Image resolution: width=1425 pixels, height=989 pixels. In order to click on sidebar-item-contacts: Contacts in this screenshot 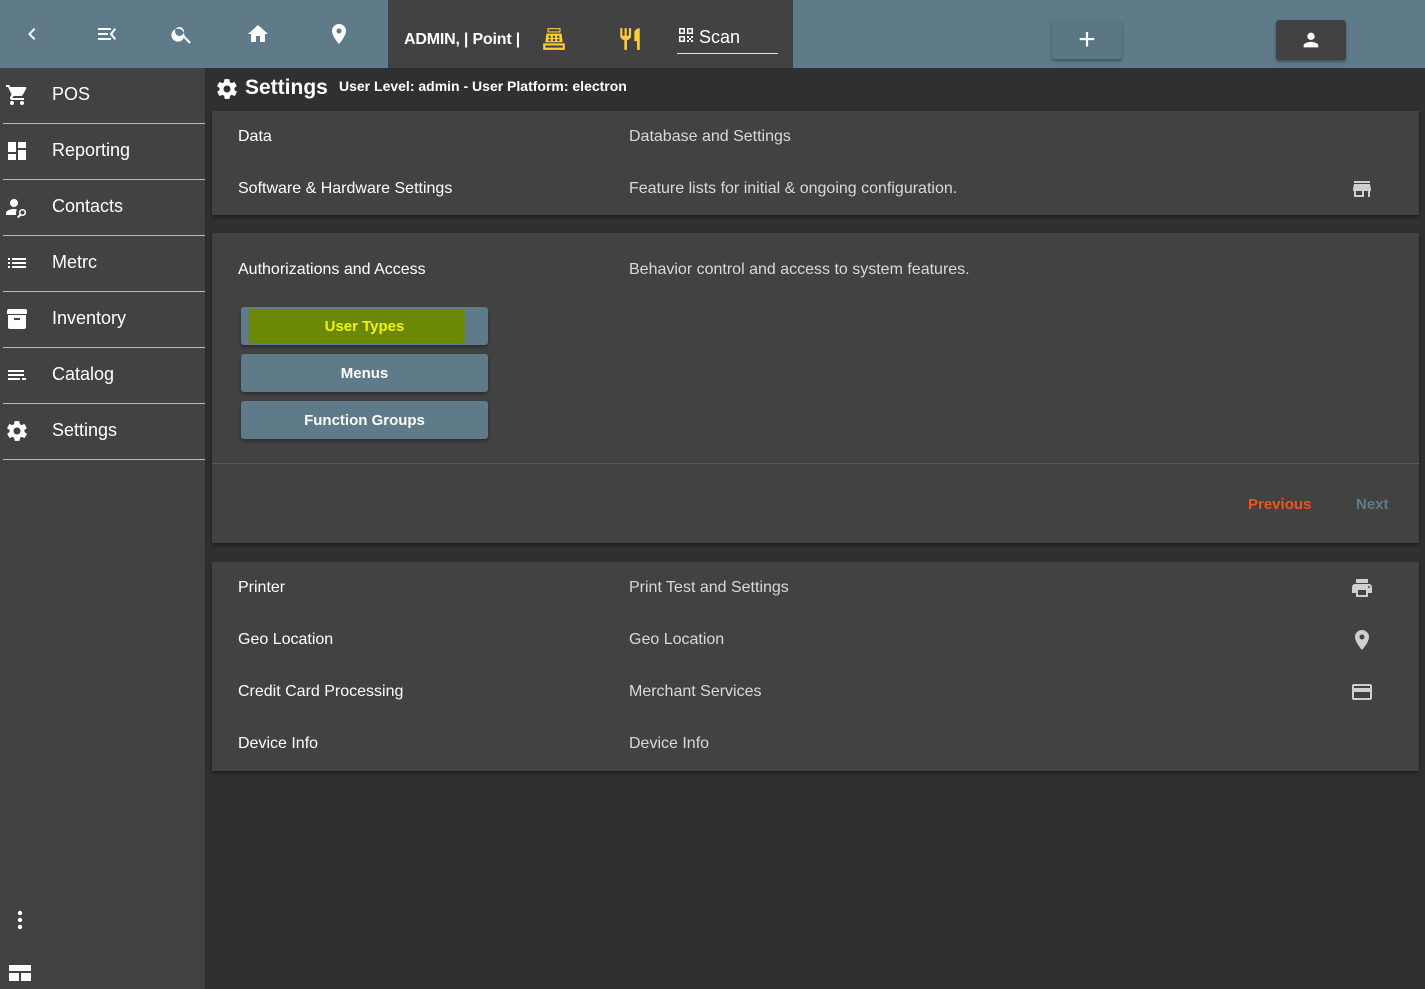, I will do `click(104, 208)`.